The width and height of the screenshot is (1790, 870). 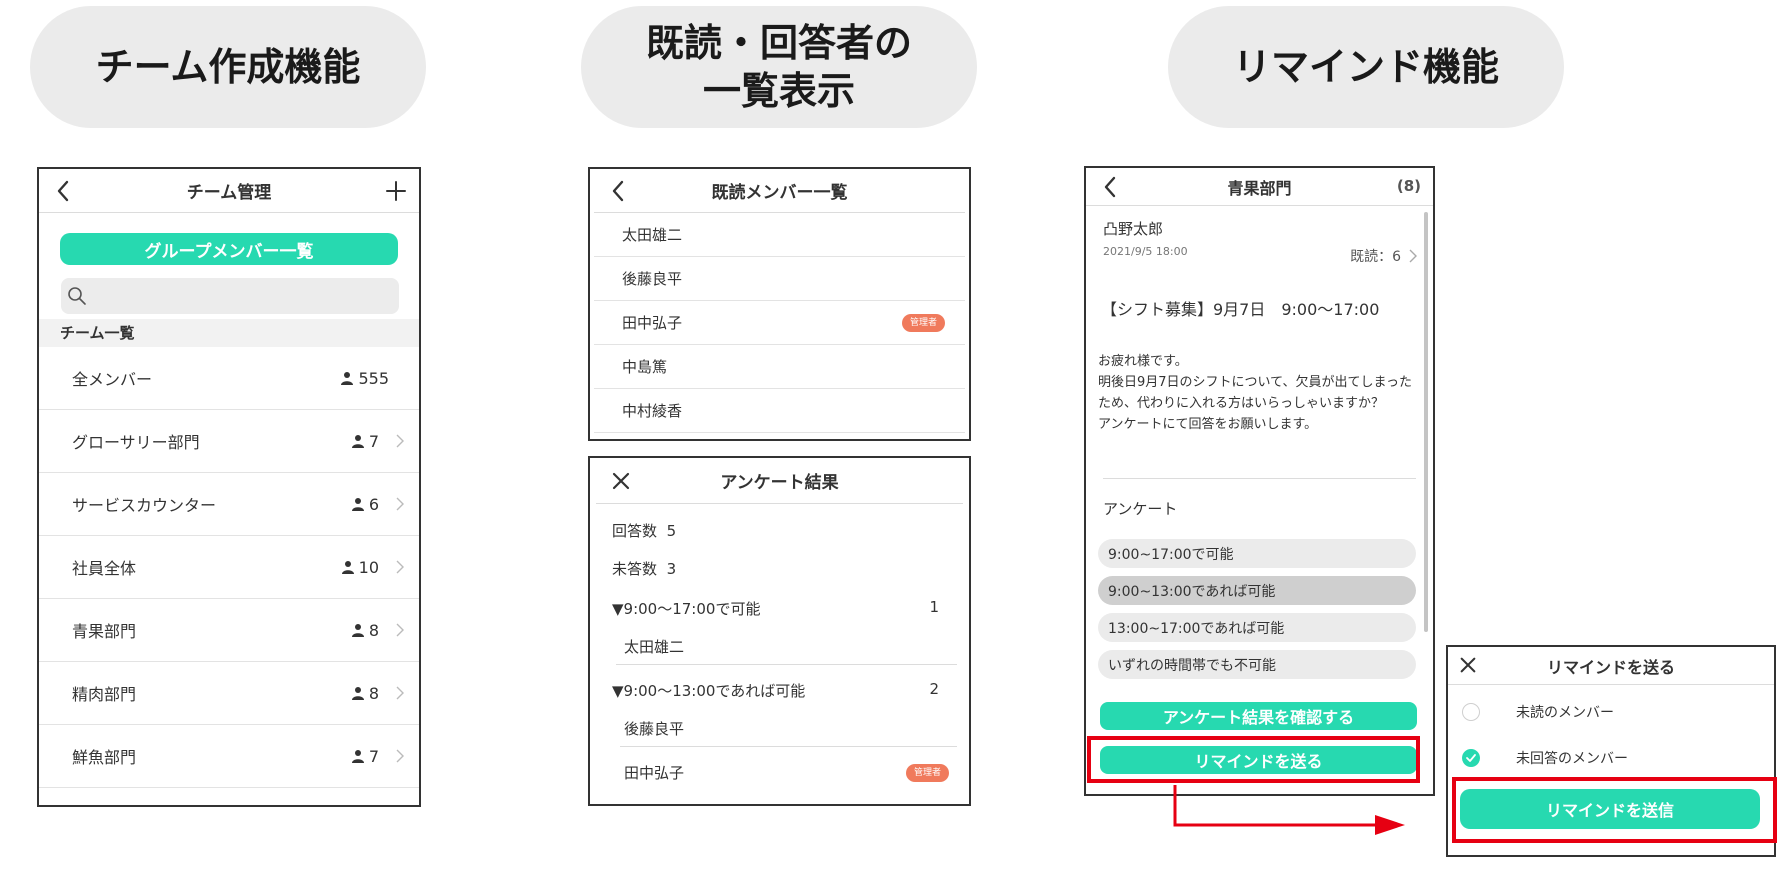 I want to click on scrollbar, so click(x=1426, y=422).